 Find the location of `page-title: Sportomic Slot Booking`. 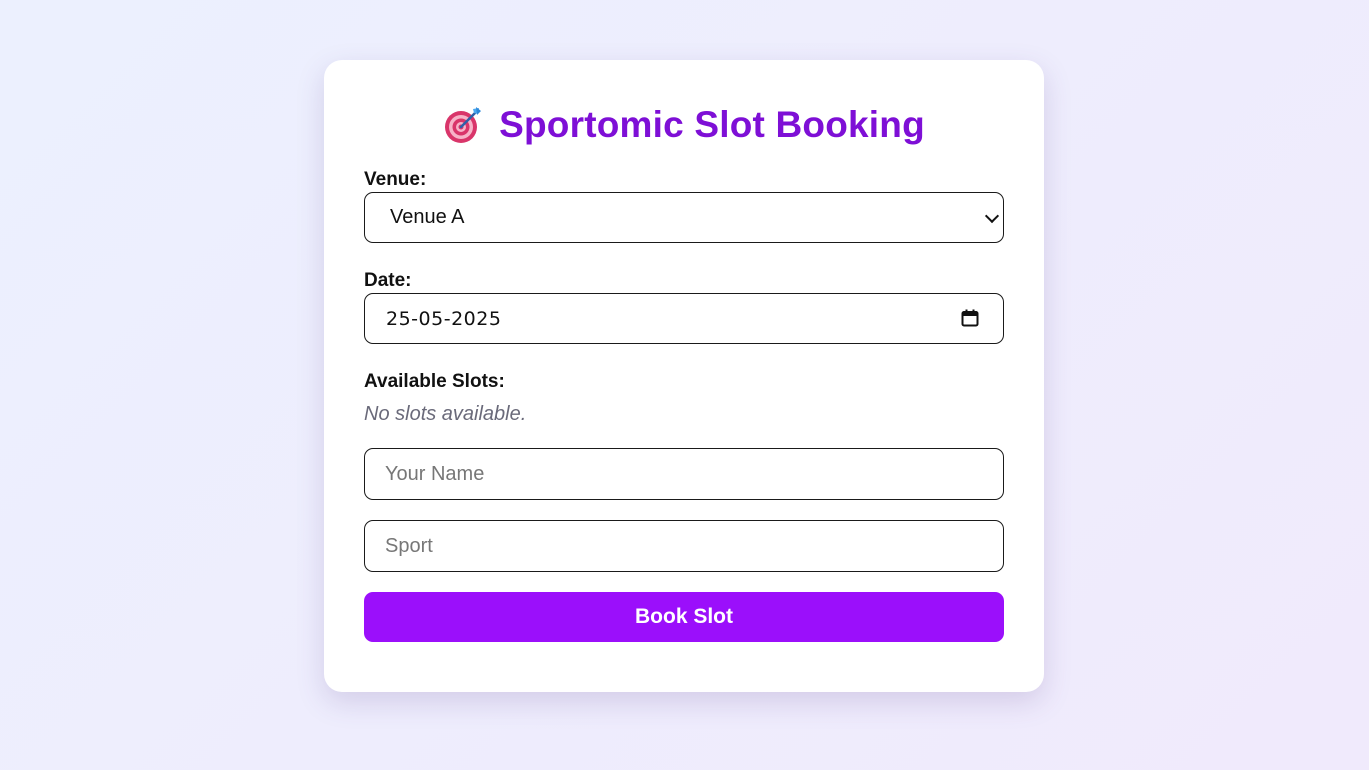

page-title: Sportomic Slot Booking is located at coordinates (684, 125).